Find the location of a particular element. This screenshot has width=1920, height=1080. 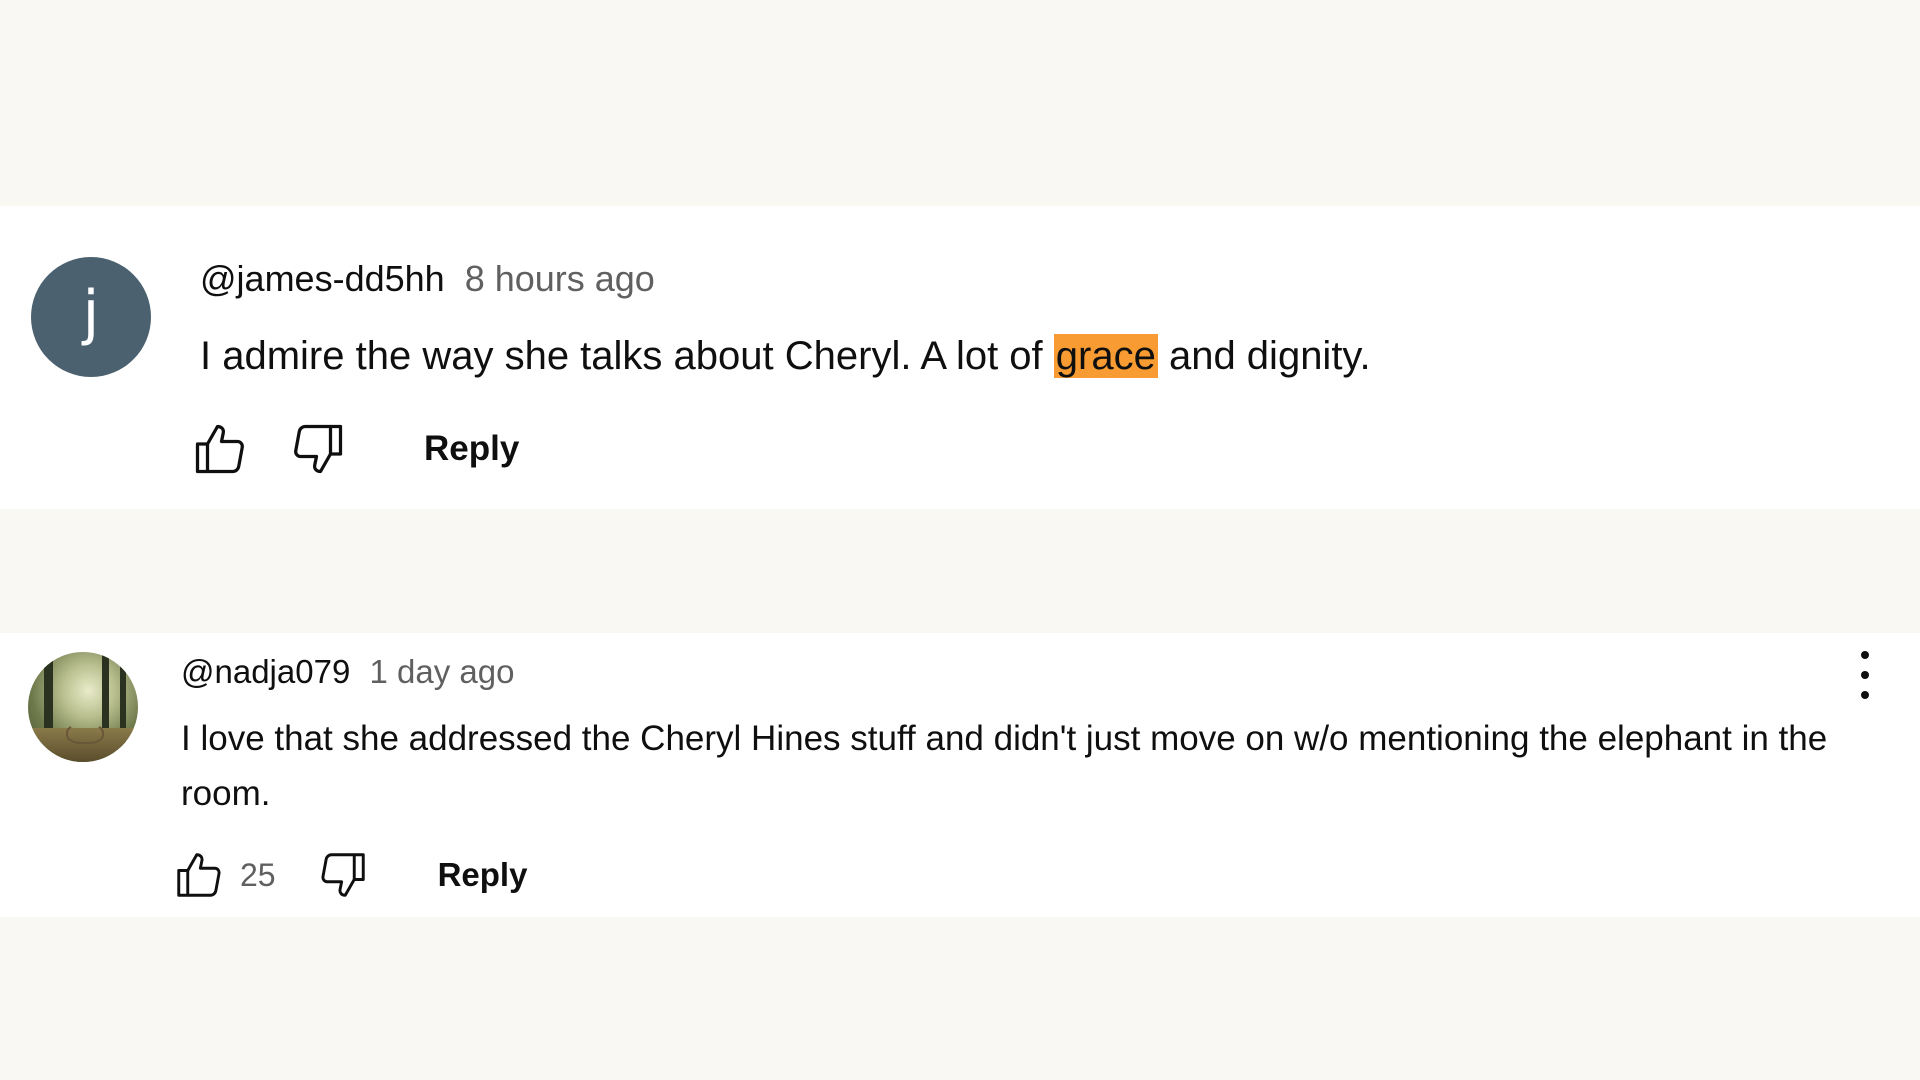

comment-time: 1 day ago is located at coordinates (441, 671).